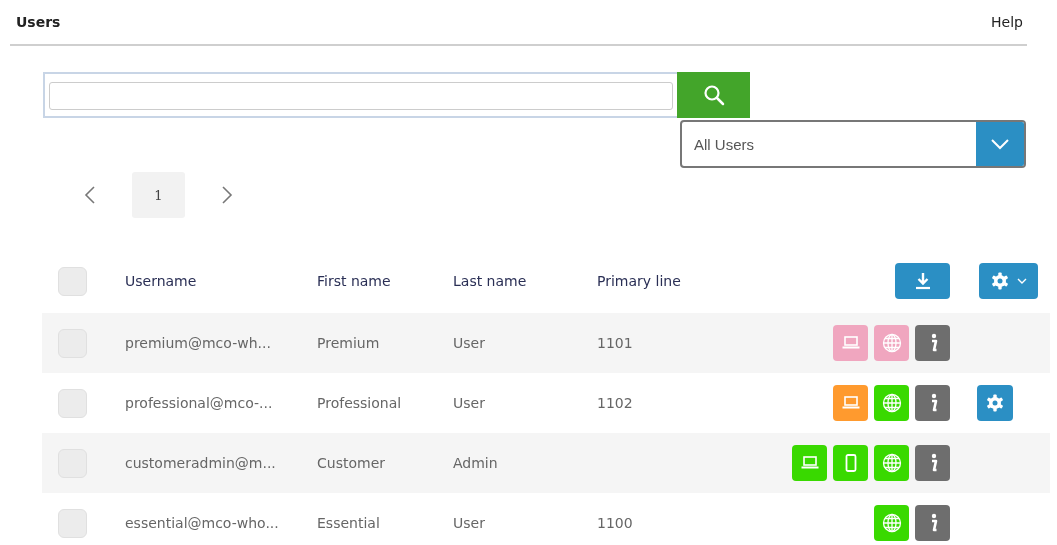 Image resolution: width=1057 pixels, height=545 pixels. I want to click on primary-line-cell: 1102, so click(615, 403).